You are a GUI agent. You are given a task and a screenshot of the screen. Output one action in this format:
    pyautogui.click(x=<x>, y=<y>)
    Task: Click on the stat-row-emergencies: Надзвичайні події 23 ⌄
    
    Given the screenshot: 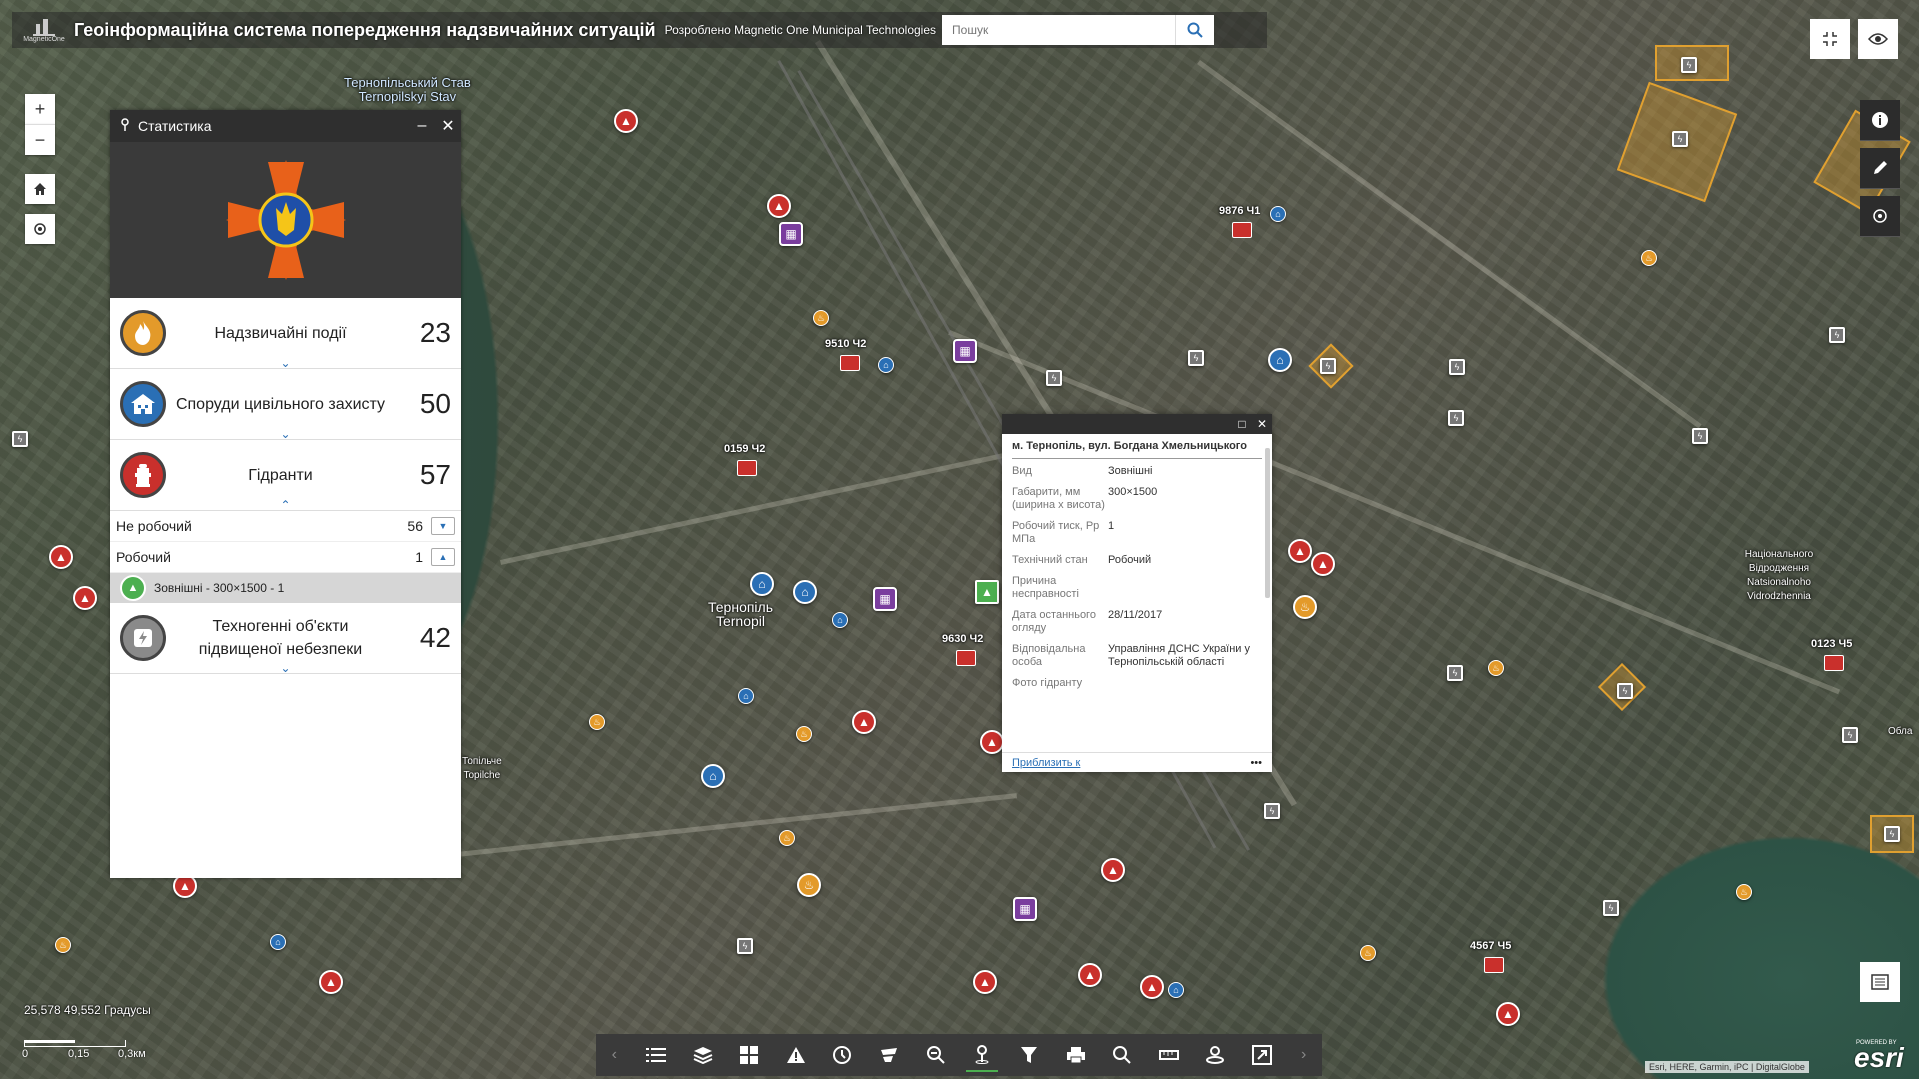 What is the action you would take?
    pyautogui.click(x=285, y=333)
    